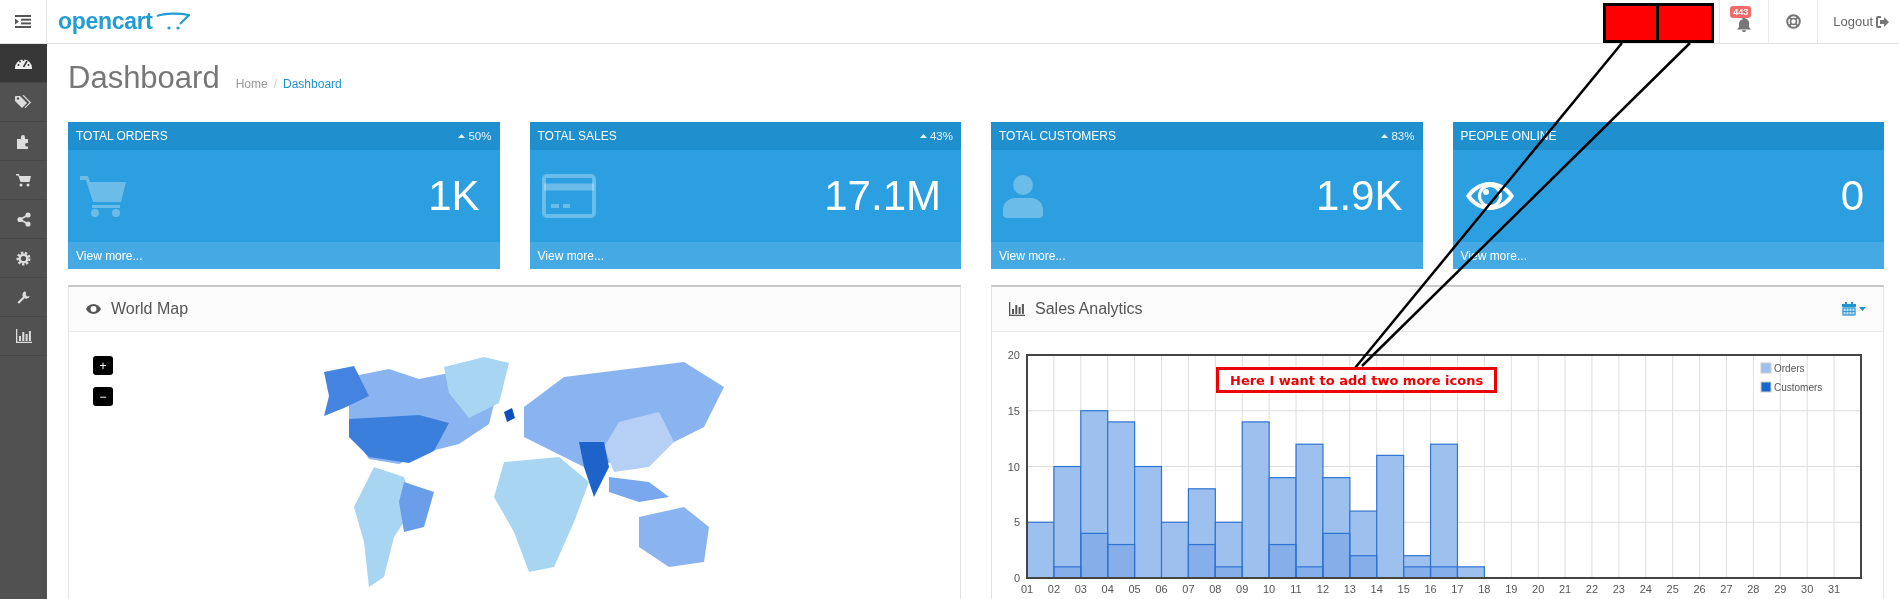  What do you see at coordinates (1023, 196) in the screenshot?
I see `user-icon` at bounding box center [1023, 196].